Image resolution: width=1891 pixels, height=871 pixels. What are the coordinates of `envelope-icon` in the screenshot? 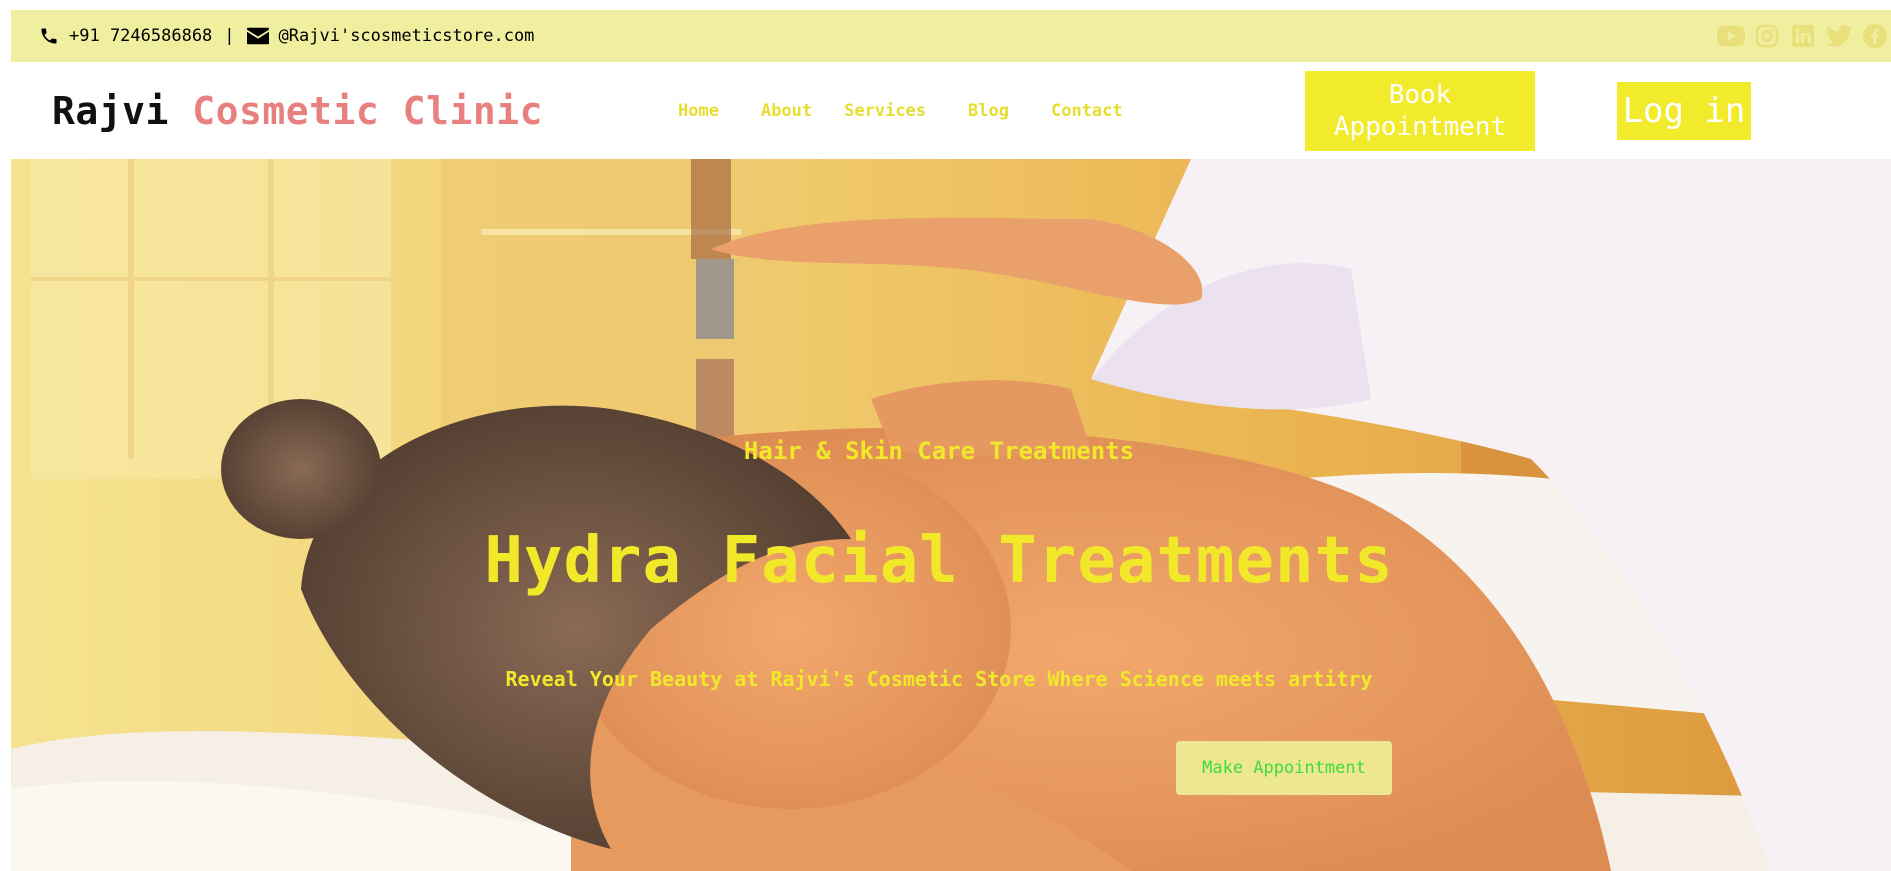 It's located at (257, 36).